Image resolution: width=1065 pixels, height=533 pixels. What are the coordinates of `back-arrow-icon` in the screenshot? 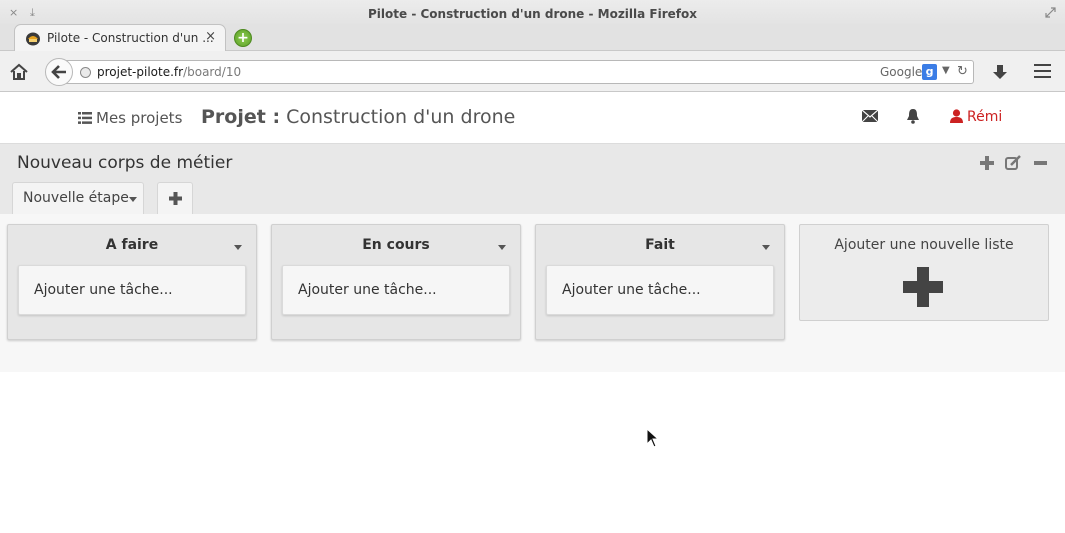 It's located at (58, 72).